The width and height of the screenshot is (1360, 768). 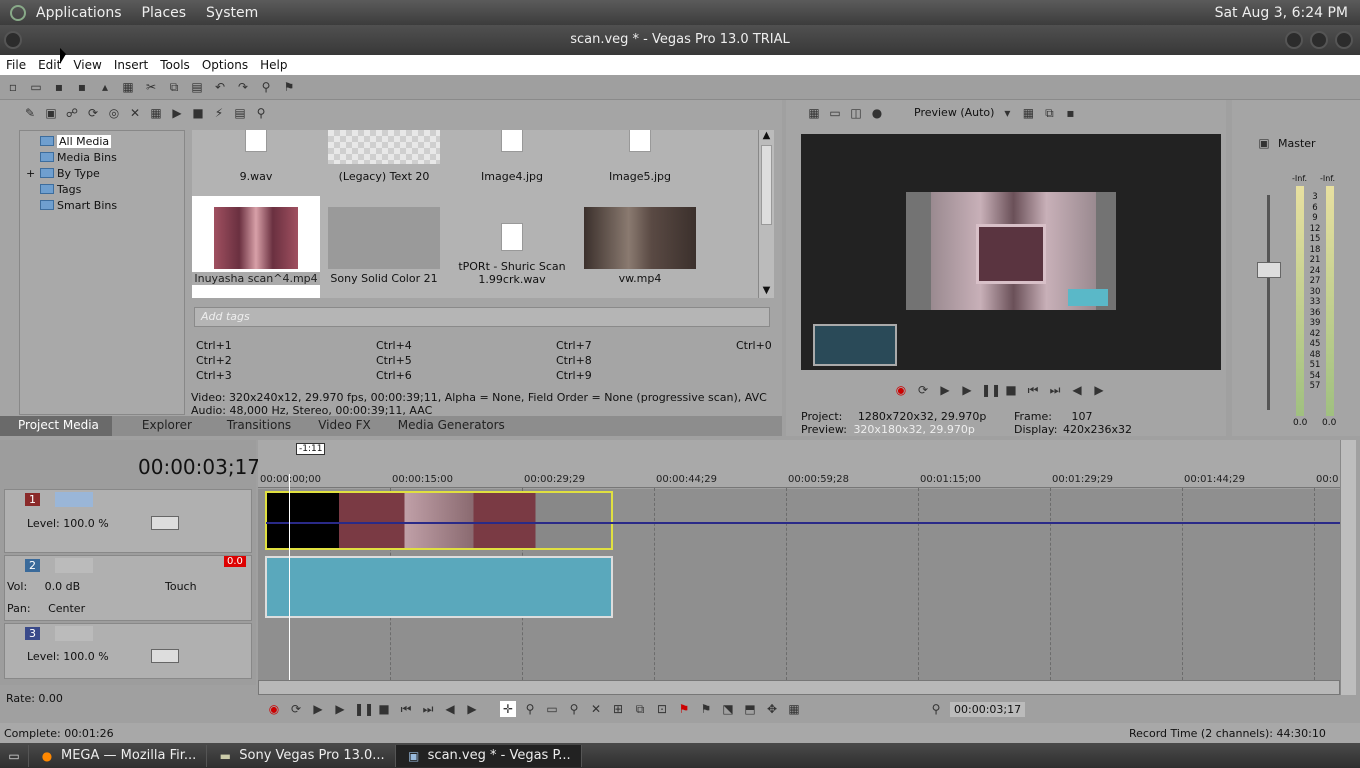 I want to click on remove-icon: ✕, so click(x=135, y=113).